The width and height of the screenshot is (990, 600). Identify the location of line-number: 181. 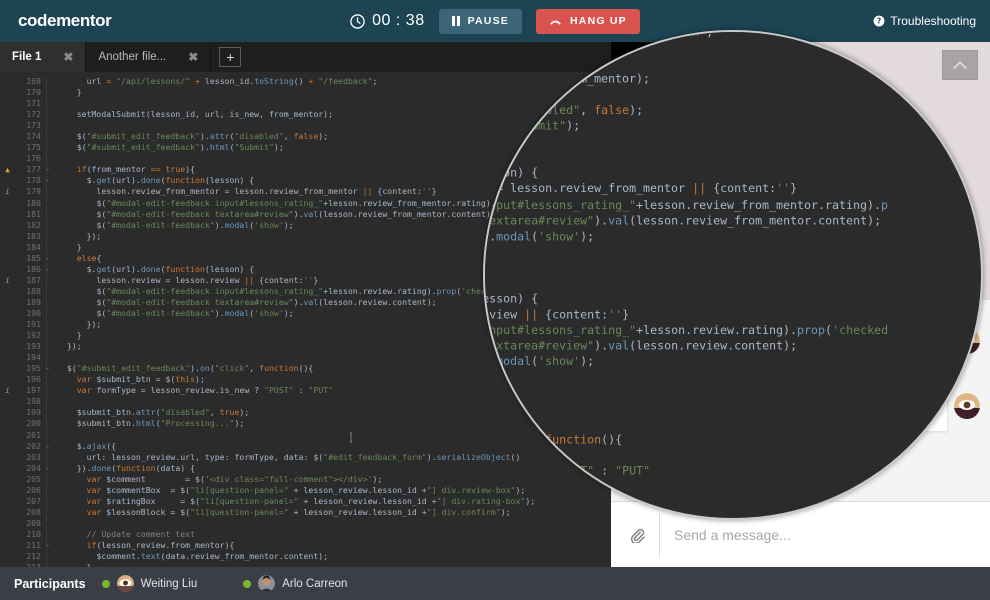
(33, 213).